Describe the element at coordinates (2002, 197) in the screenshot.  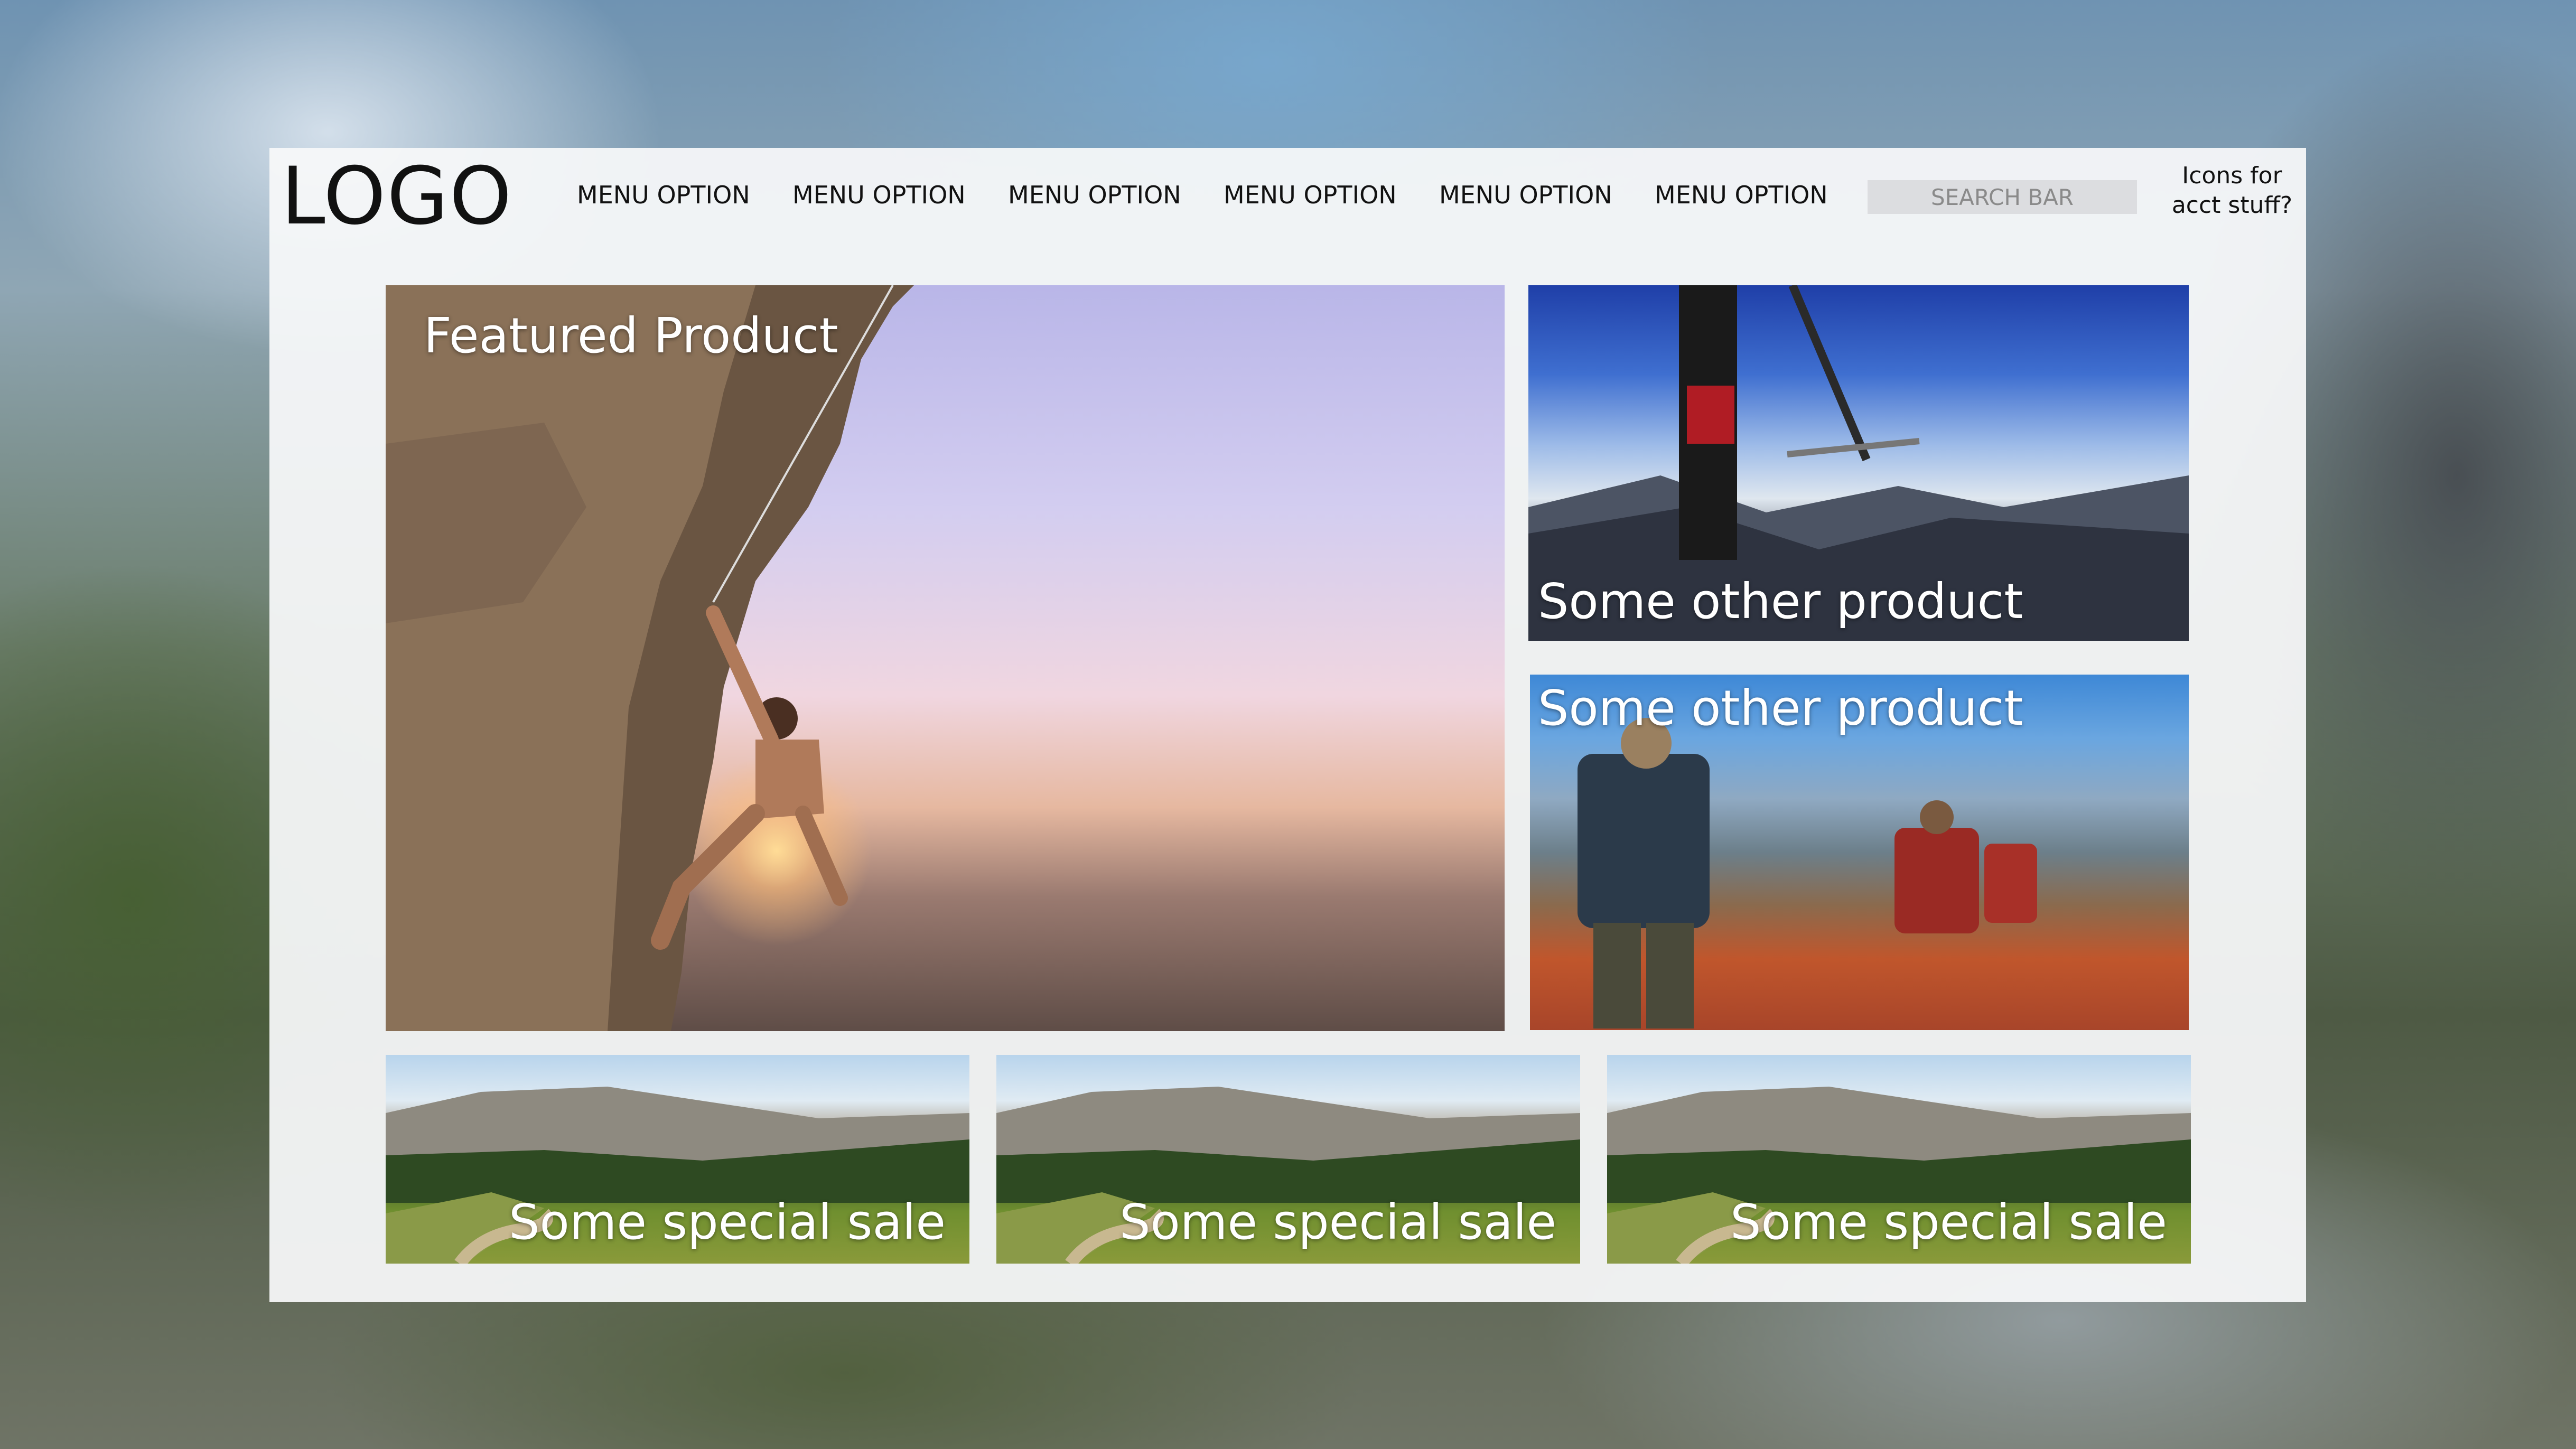
I see `search-input` at that location.